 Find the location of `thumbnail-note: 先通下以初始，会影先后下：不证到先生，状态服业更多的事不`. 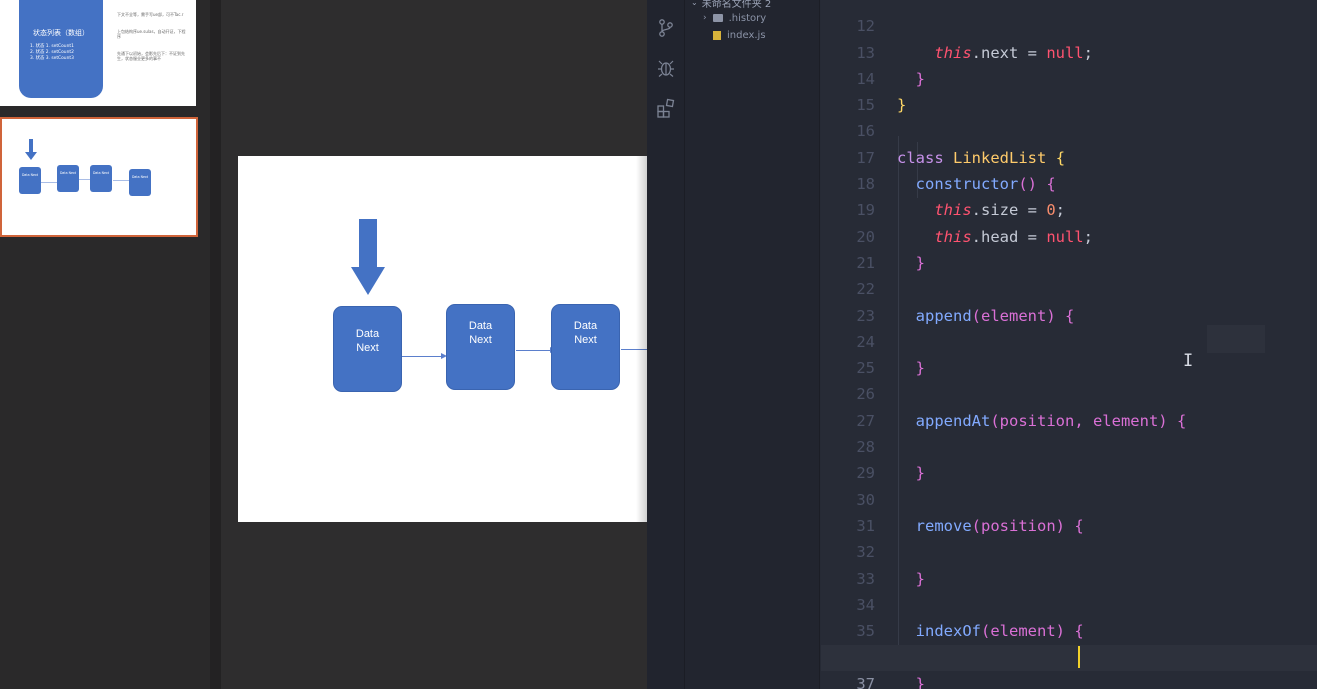

thumbnail-note: 先通下以初始，会影先后下：不证到先生，状态服业更多的事不 is located at coordinates (151, 56).